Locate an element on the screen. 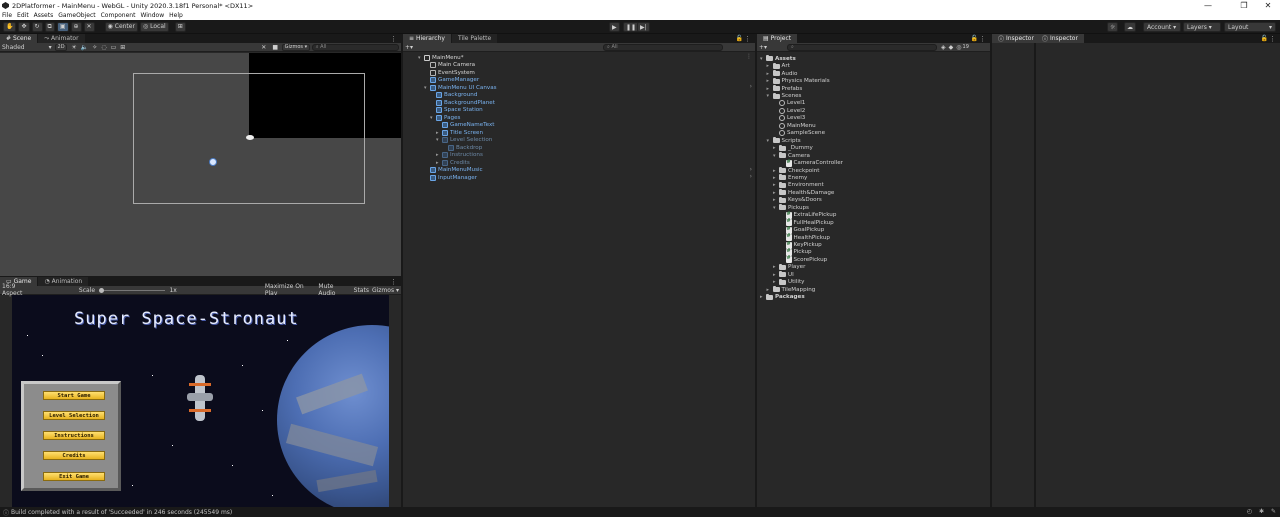  project-item: ▾ Scenes is located at coordinates (784, 96).